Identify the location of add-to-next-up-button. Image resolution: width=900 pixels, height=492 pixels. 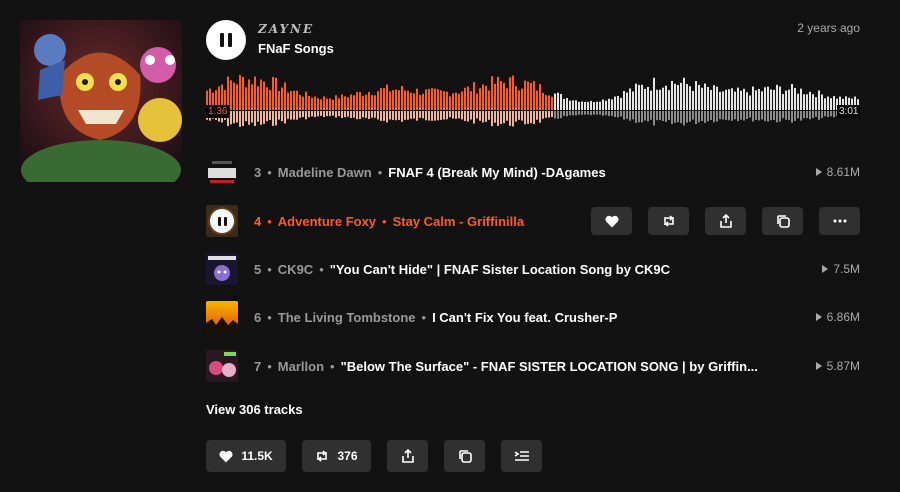
(521, 456).